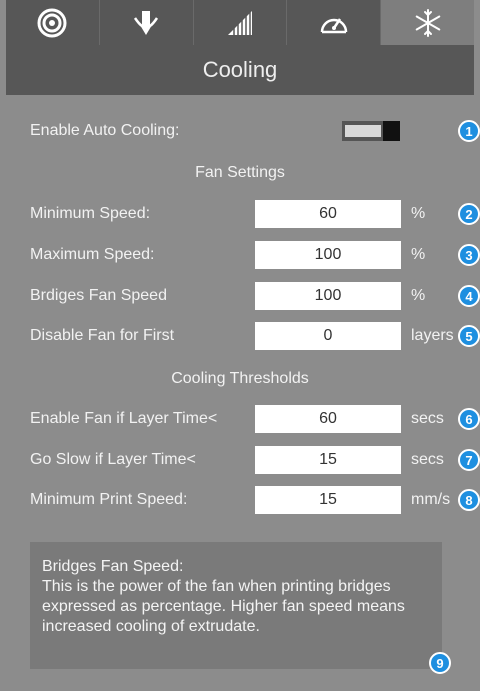  I want to click on tab-layers, so click(53, 22).